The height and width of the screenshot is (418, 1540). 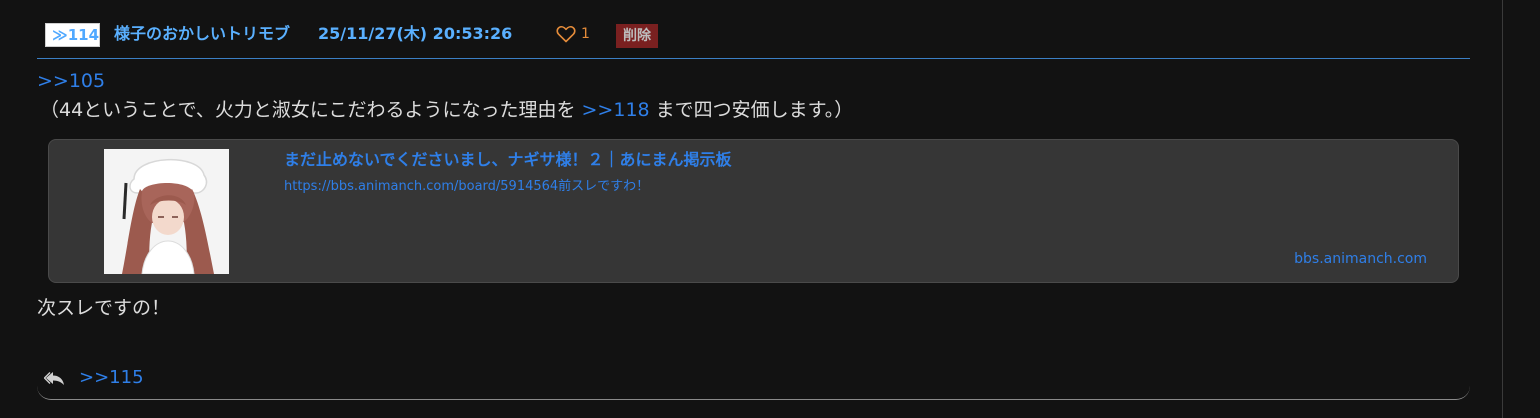 What do you see at coordinates (585, 34) in the screenshot?
I see `like-count: 1` at bounding box center [585, 34].